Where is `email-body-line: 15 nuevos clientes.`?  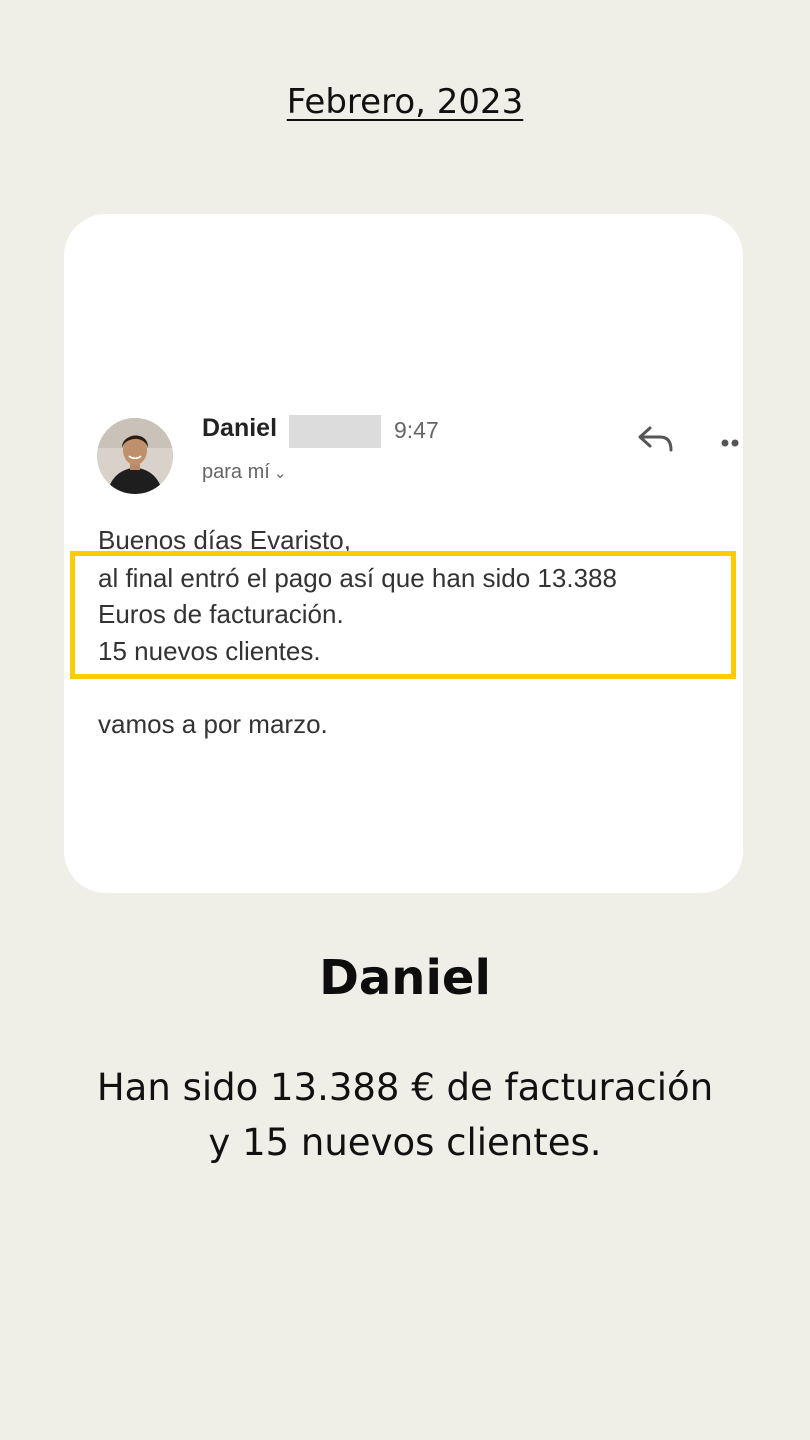
email-body-line: 15 nuevos clientes. is located at coordinates (209, 651).